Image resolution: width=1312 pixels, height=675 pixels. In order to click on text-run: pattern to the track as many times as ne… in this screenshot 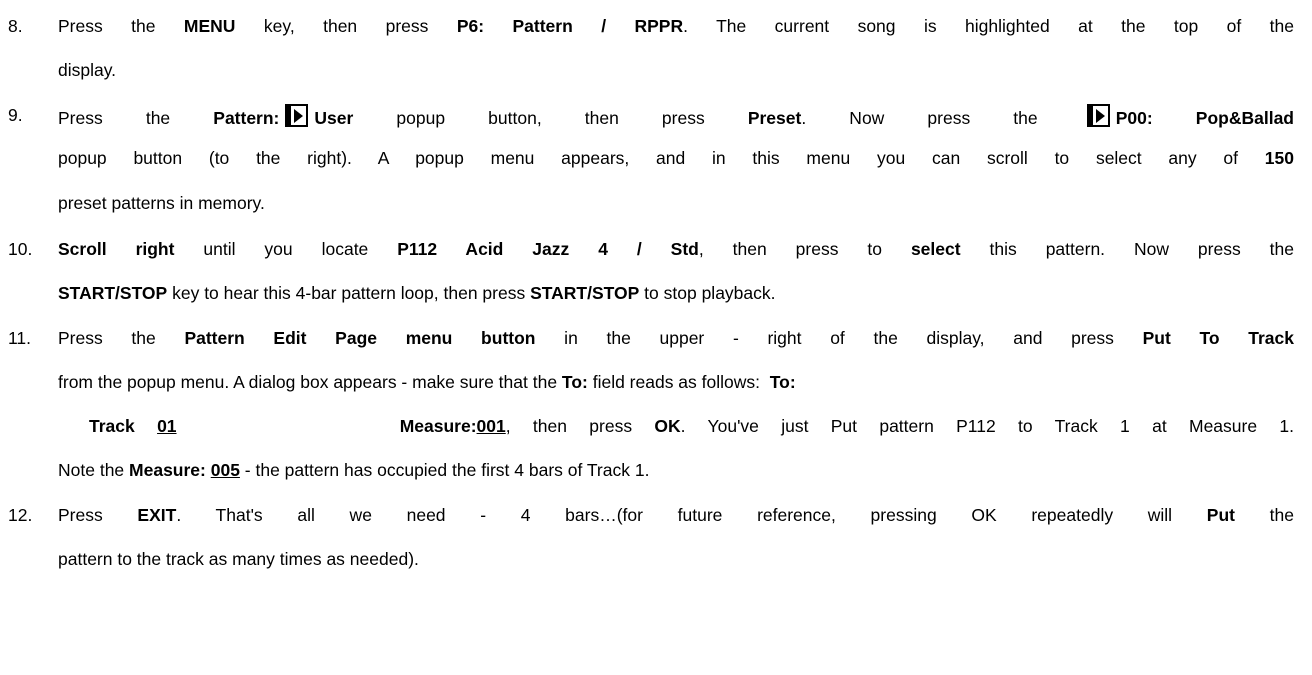, I will do `click(238, 559)`.